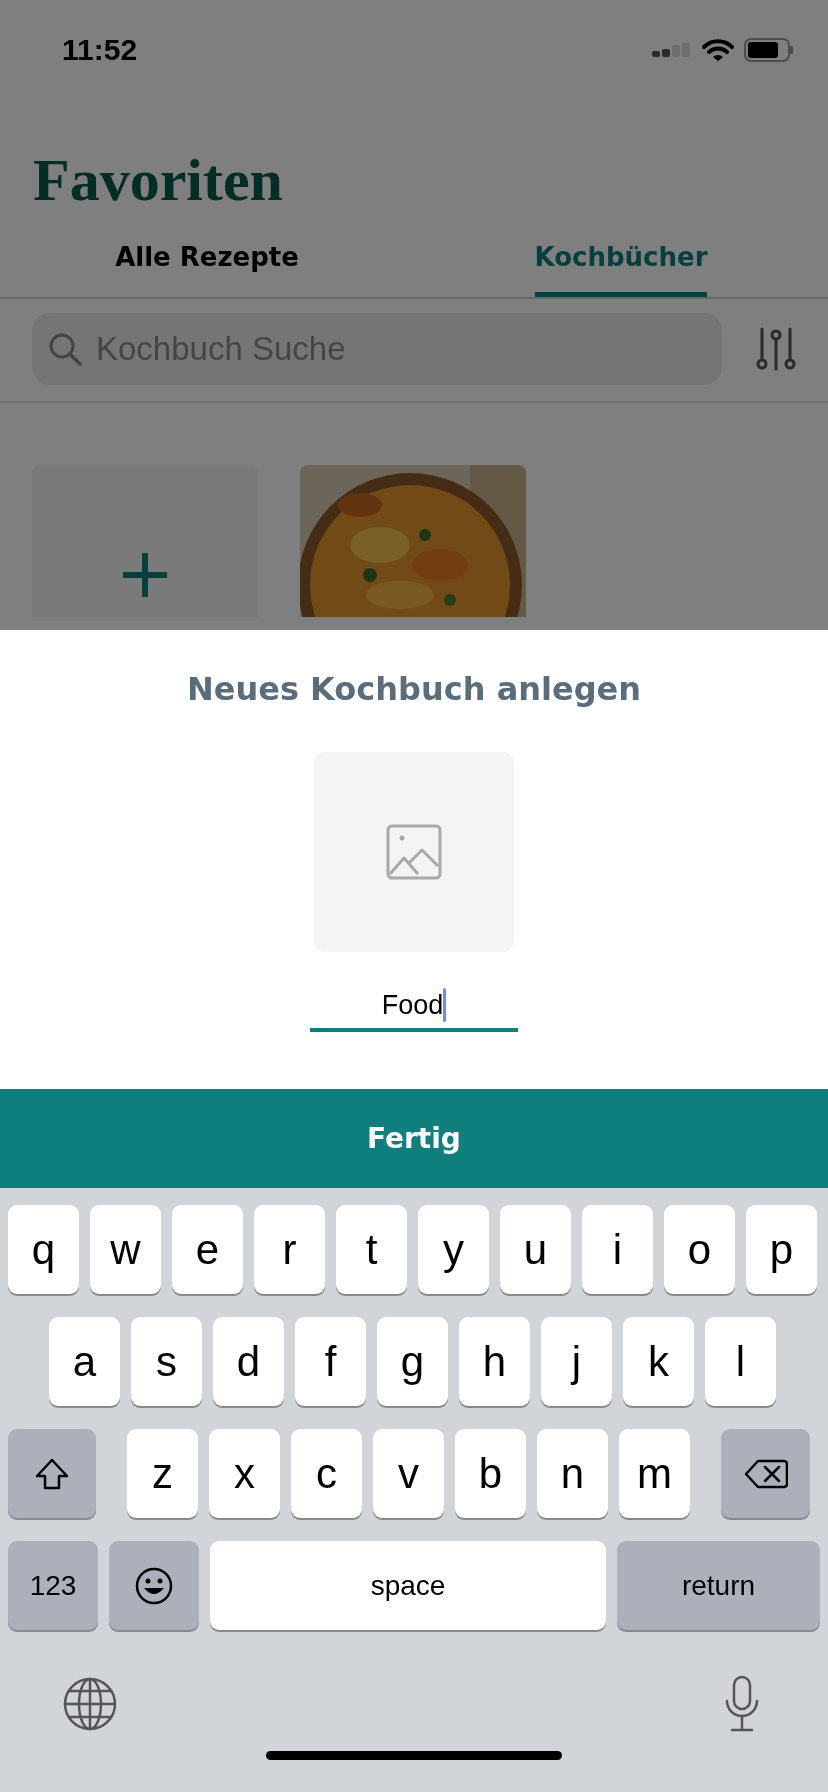 This screenshot has height=1792, width=828. I want to click on keyboard-key: w, so click(125, 1249).